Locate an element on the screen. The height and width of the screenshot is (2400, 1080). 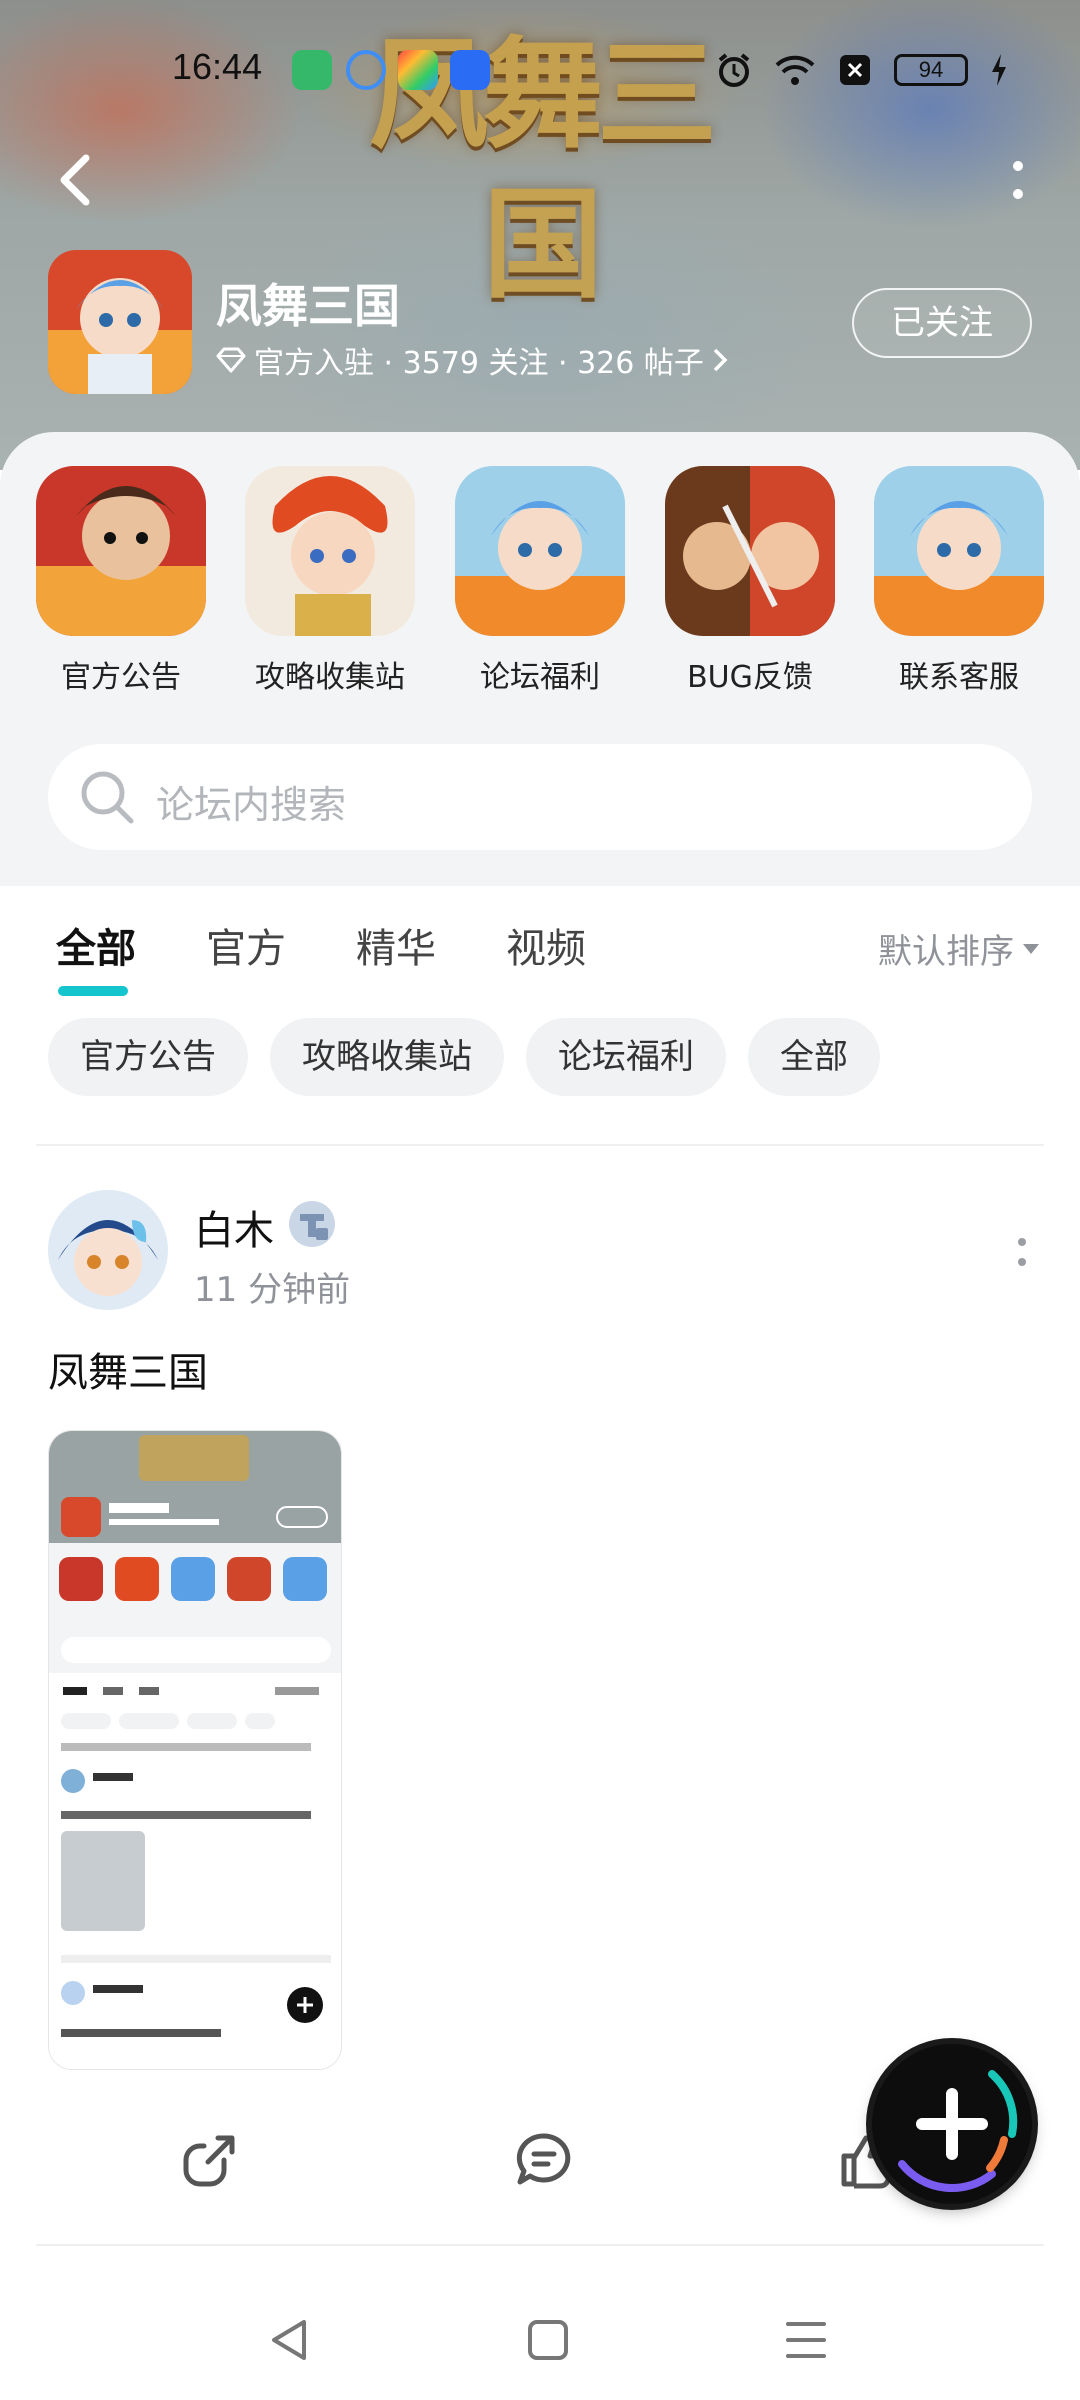
tab-featured: 精华 is located at coordinates (396, 951).